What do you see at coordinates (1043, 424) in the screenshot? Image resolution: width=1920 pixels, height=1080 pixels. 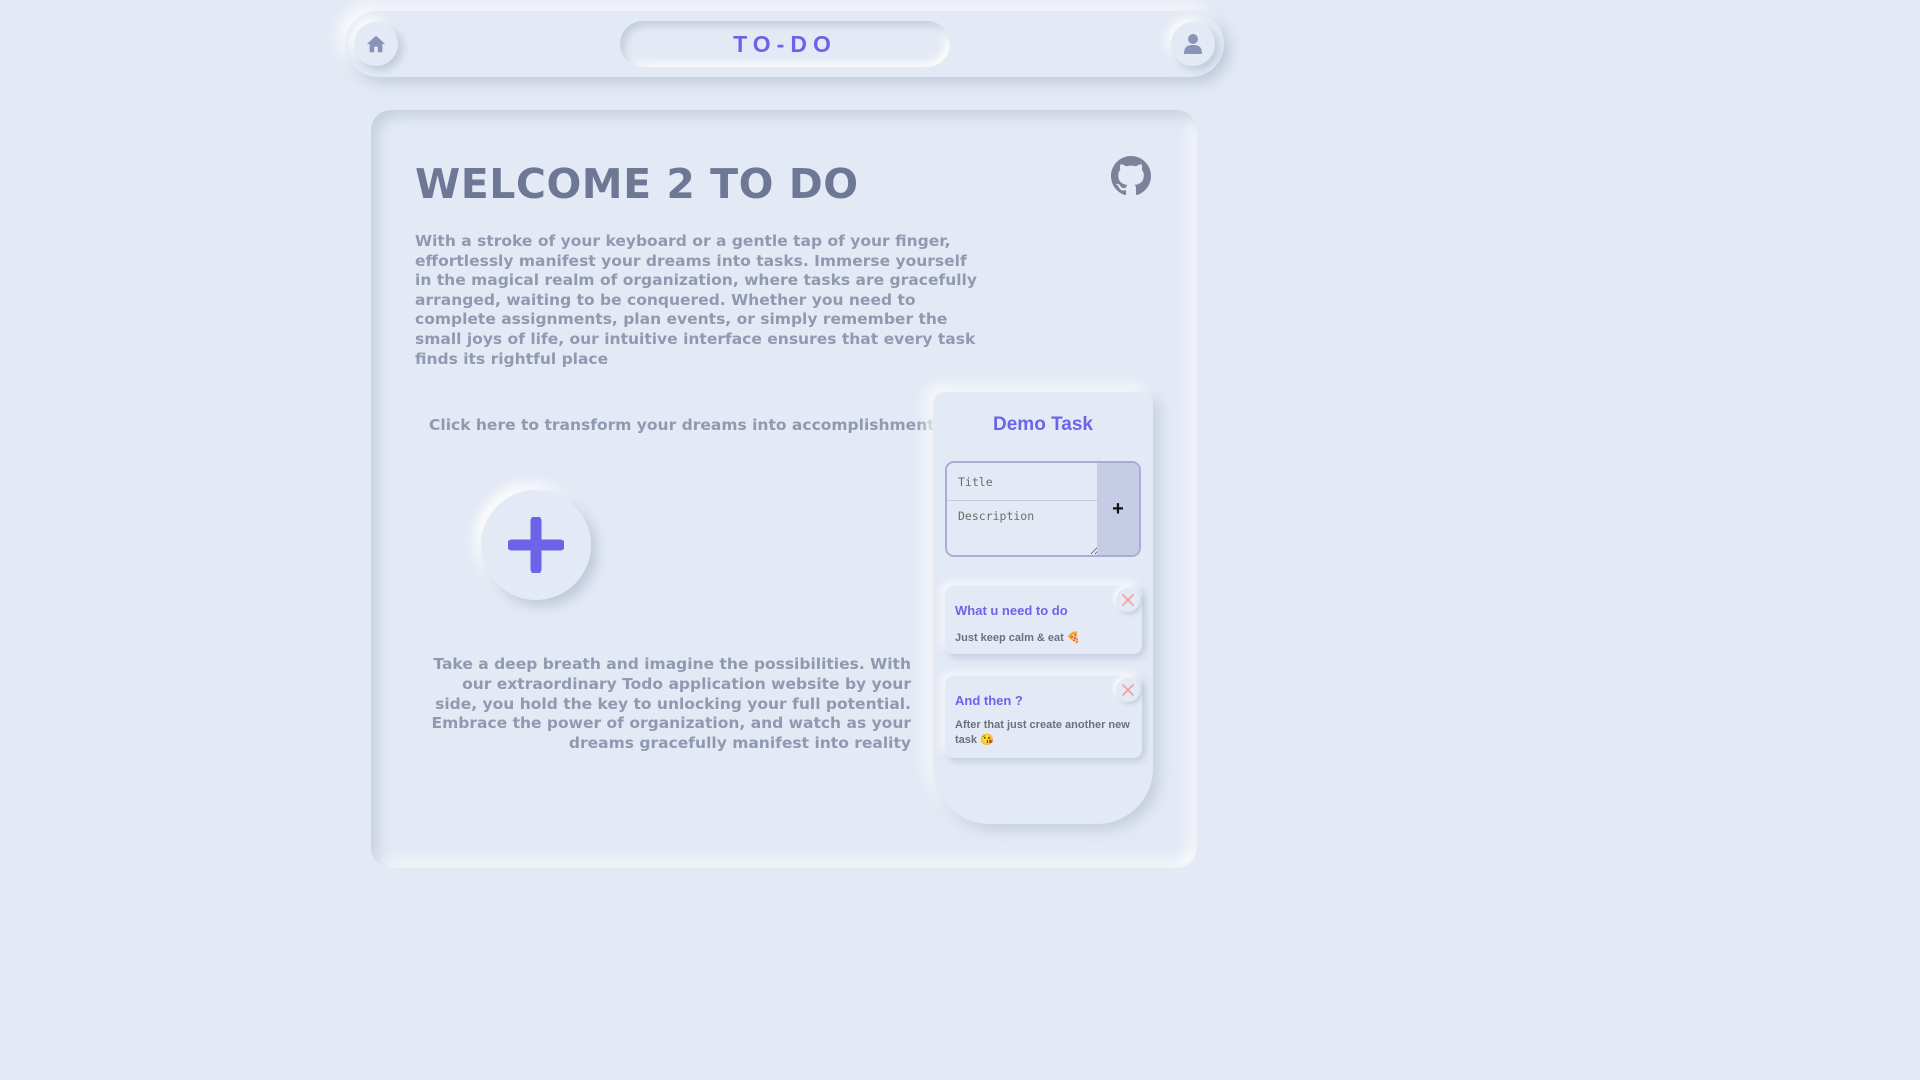 I see `demo-title: Demo Task` at bounding box center [1043, 424].